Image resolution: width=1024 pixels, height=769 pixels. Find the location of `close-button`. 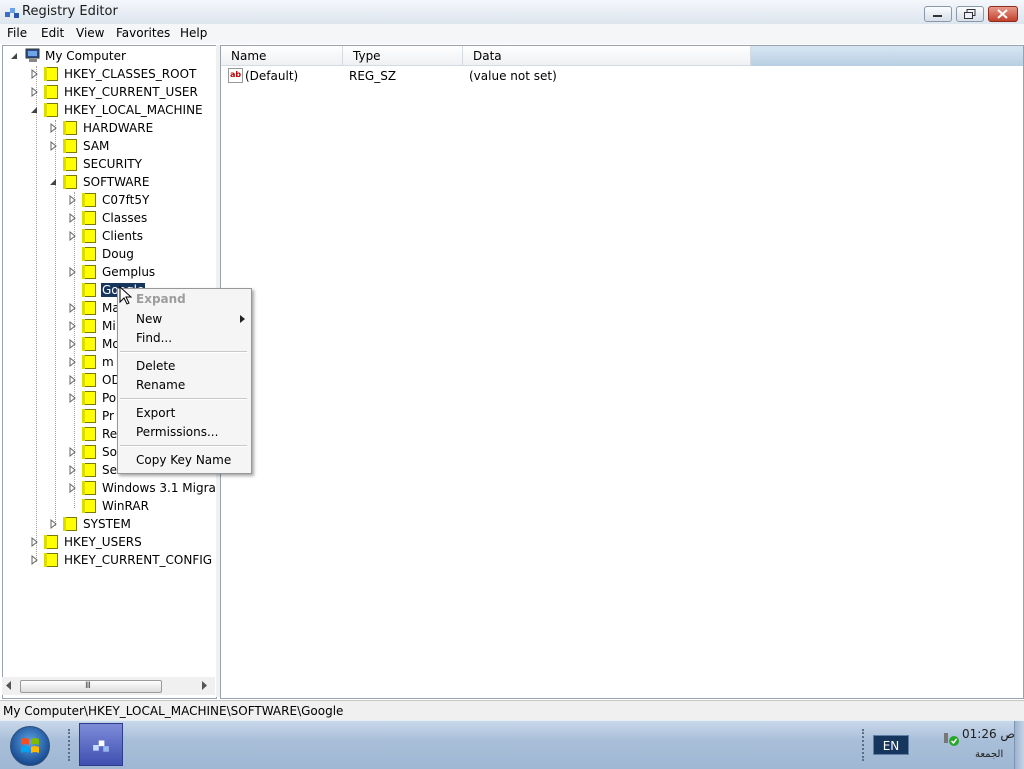

close-button is located at coordinates (1003, 14).